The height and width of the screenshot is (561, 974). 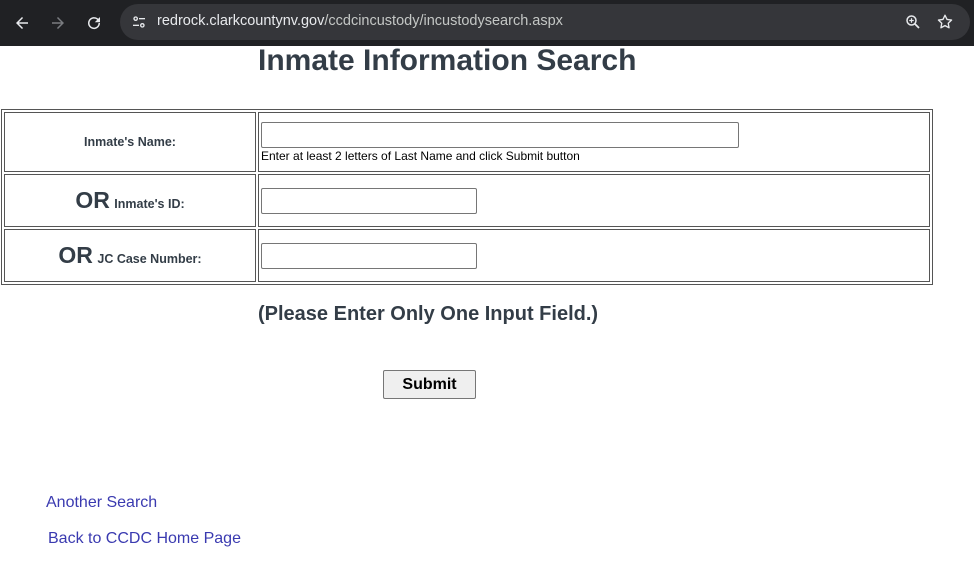 I want to click on back-icon, so click(x=22, y=23).